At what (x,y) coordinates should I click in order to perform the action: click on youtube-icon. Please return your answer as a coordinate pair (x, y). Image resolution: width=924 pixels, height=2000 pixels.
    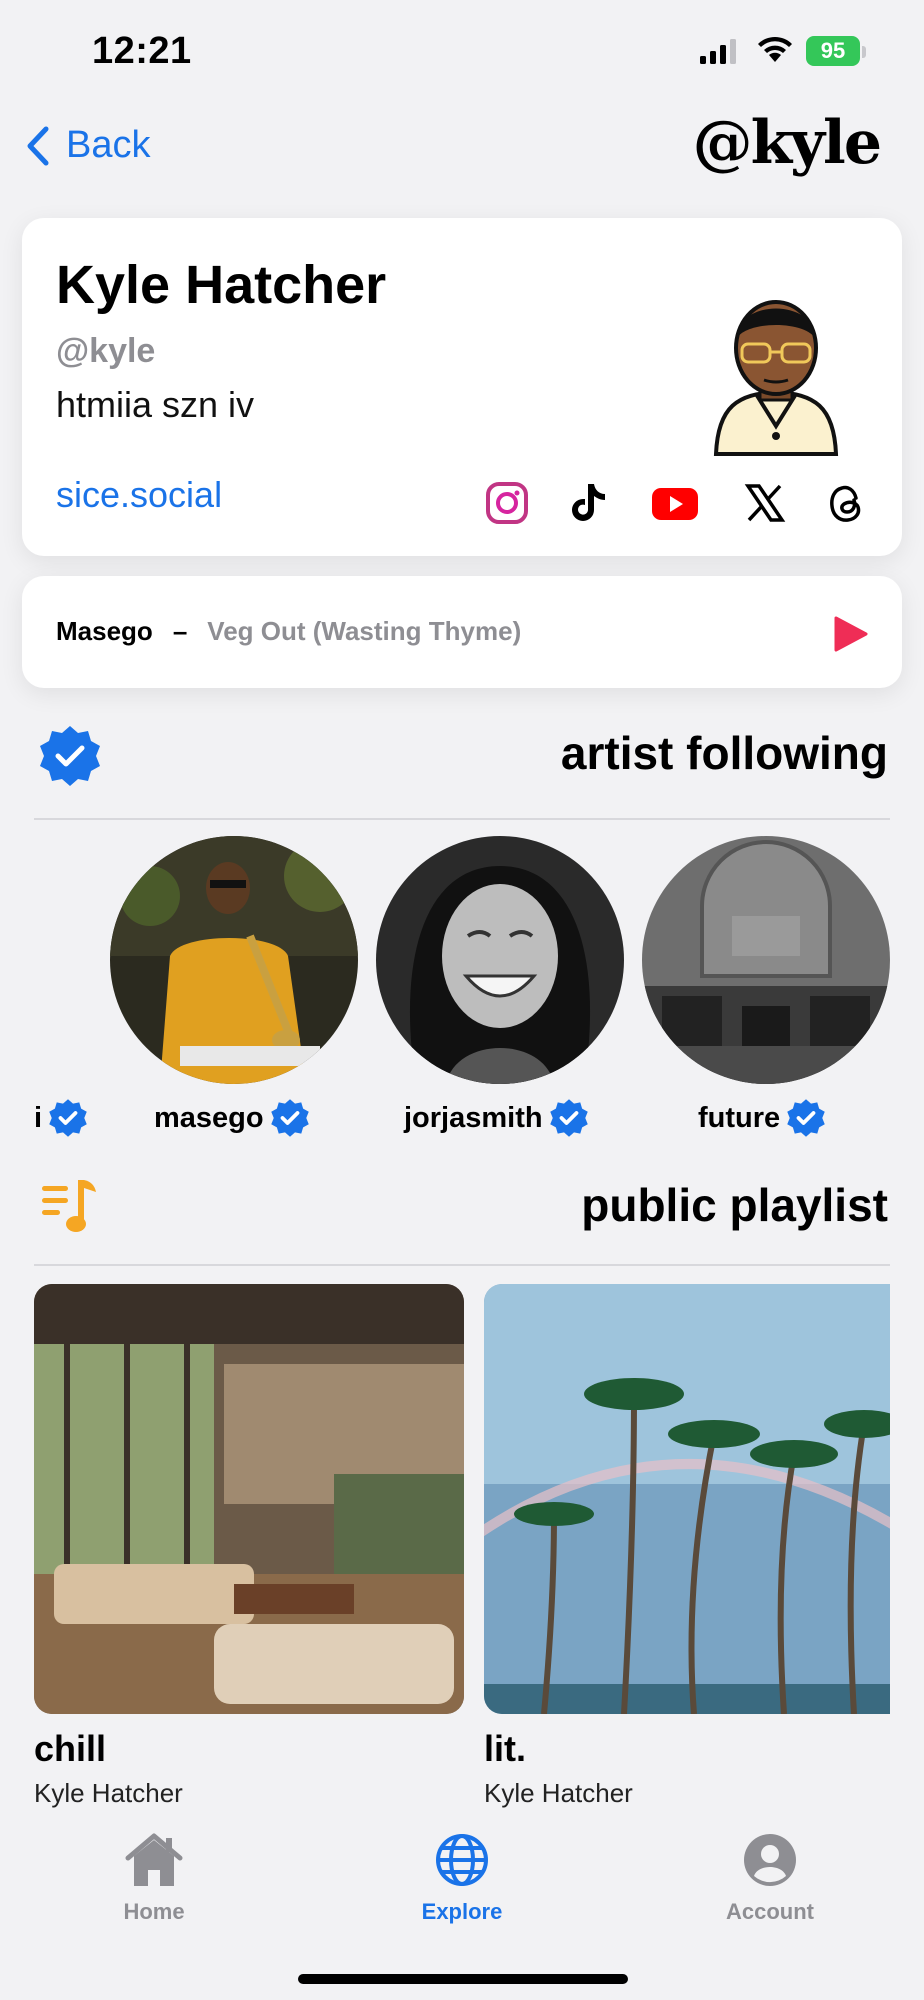
    Looking at the image, I should click on (675, 503).